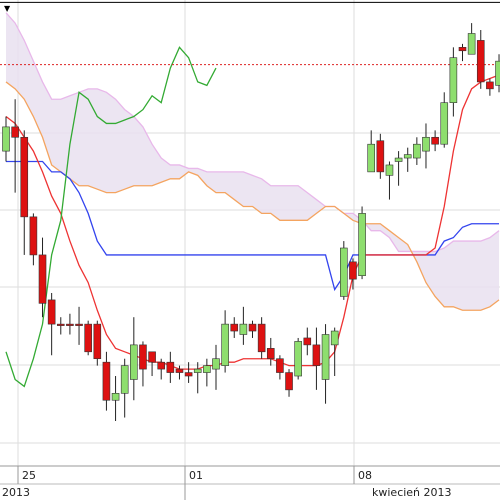 This screenshot has width=500, height=504. Describe the element at coordinates (7, 8) in the screenshot. I see `menu-dropdown-icon: ▼` at that location.